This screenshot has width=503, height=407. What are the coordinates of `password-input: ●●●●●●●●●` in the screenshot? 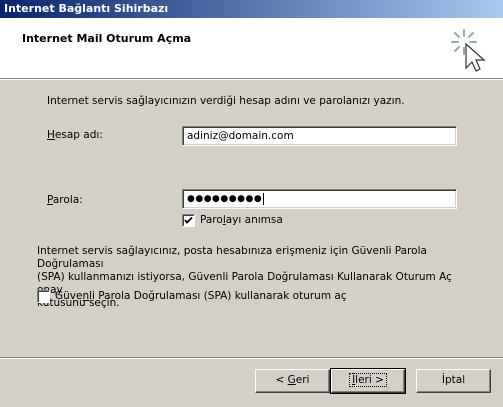 It's located at (319, 199).